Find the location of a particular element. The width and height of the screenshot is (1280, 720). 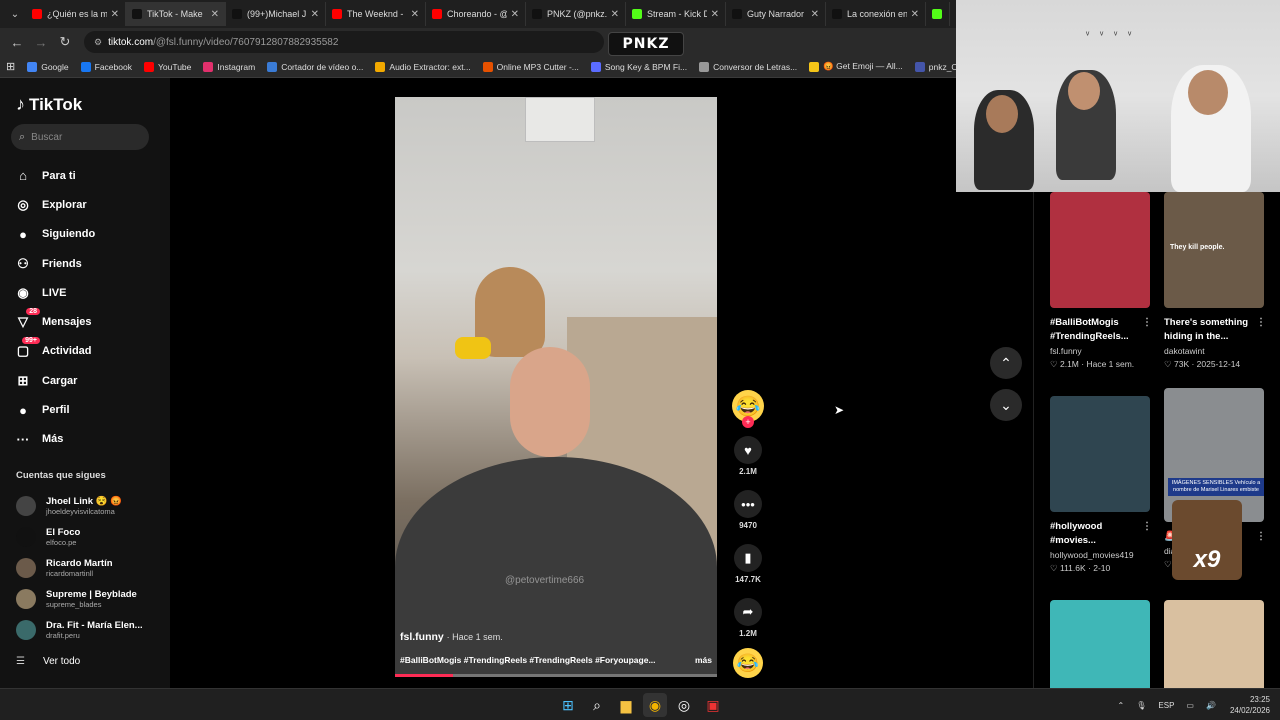

share-button: ➦ 1.2M is located at coordinates (748, 618).